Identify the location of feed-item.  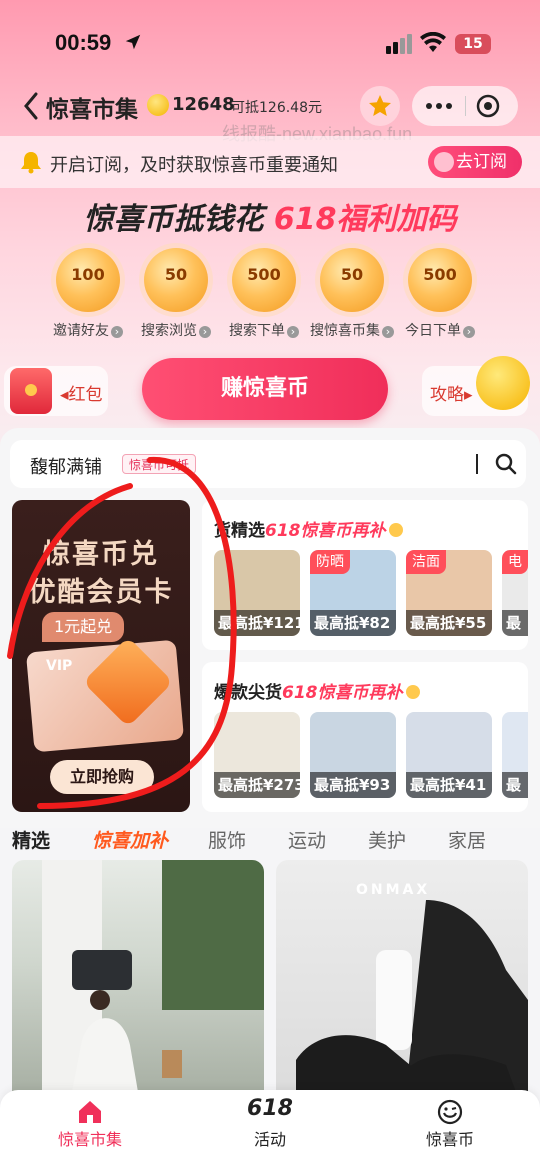
(138, 976).